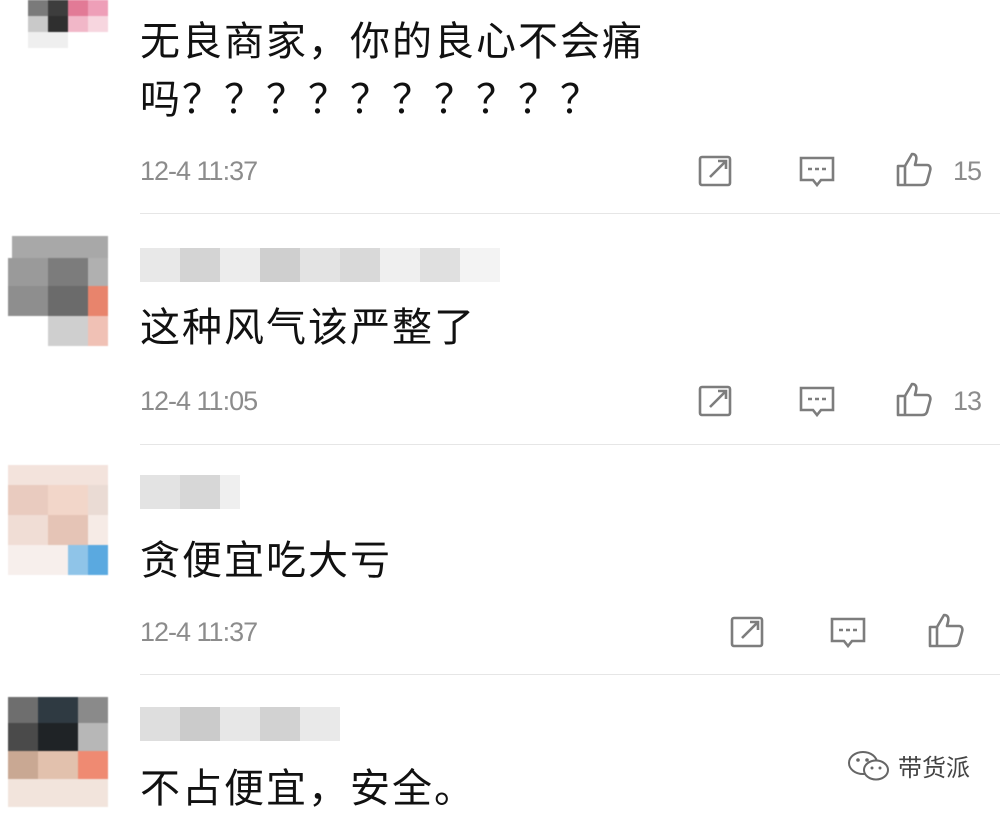 This screenshot has height=817, width=1000. Describe the element at coordinates (266, 561) in the screenshot. I see `comment-text: 贪便宜吃大亏` at that location.